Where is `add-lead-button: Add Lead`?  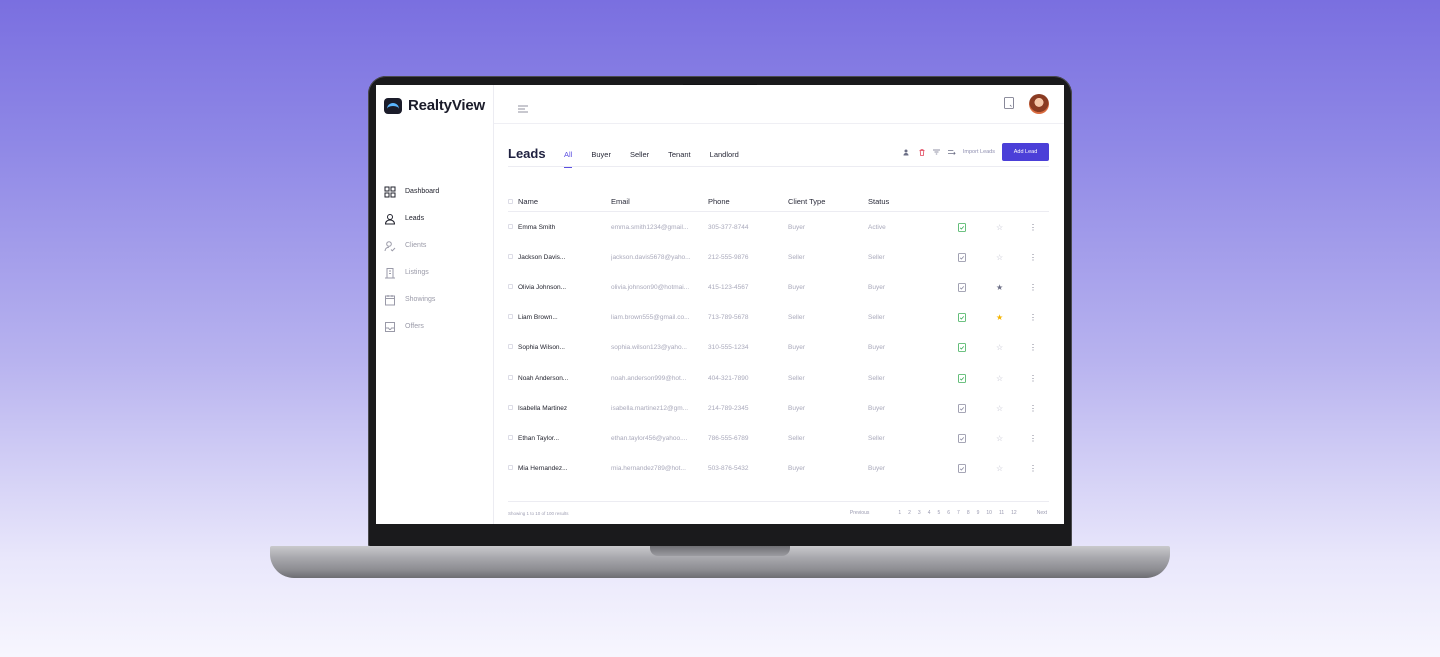 add-lead-button: Add Lead is located at coordinates (1025, 152).